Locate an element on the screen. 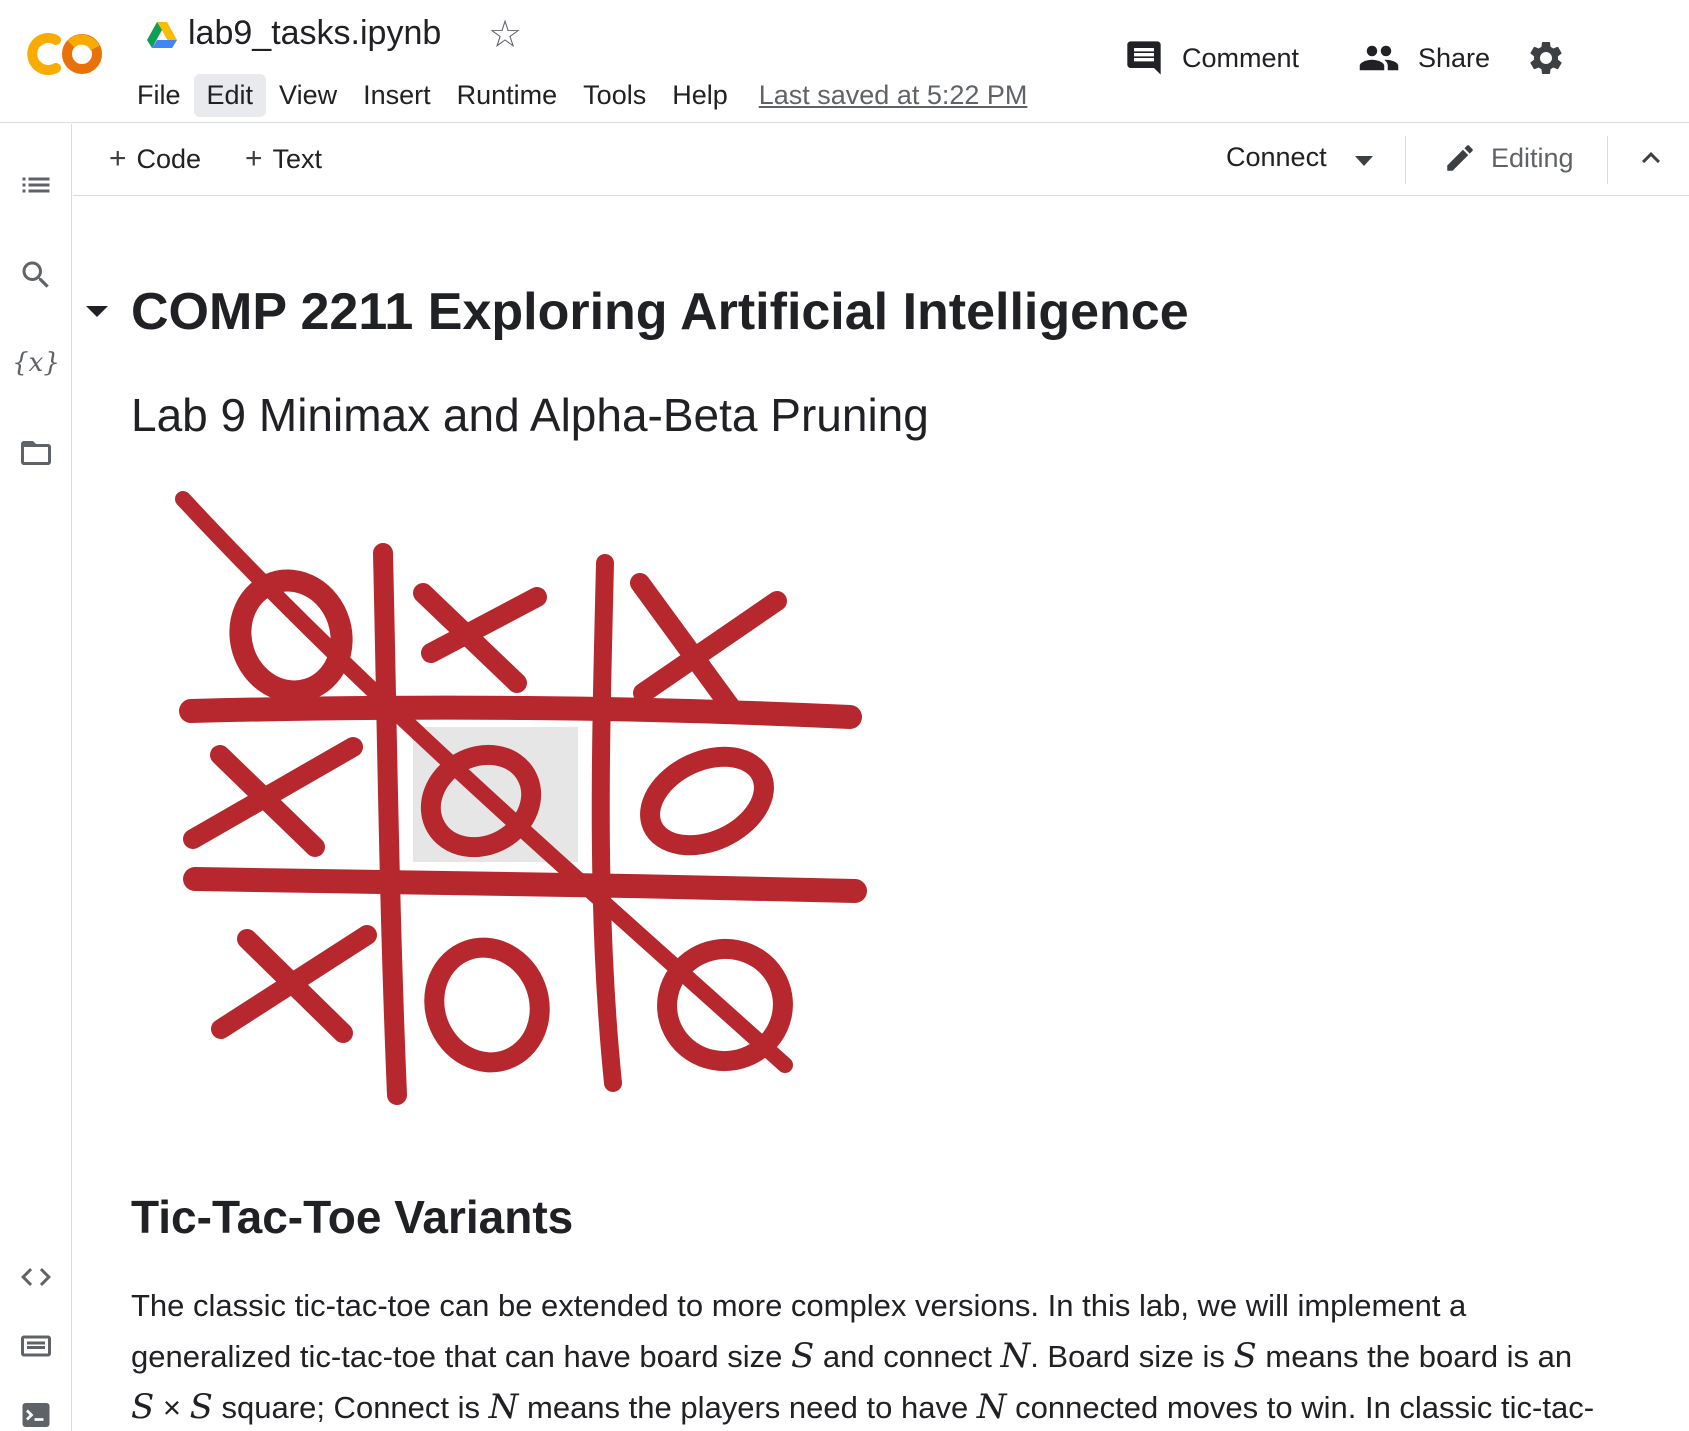 The height and width of the screenshot is (1431, 1689). editing-mode-button: Editing is located at coordinates (1508, 158).